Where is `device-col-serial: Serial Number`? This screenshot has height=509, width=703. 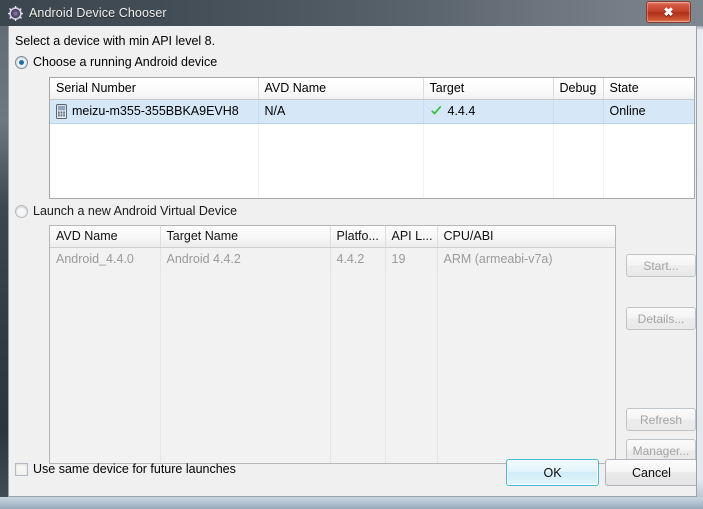 device-col-serial: Serial Number is located at coordinates (154, 89).